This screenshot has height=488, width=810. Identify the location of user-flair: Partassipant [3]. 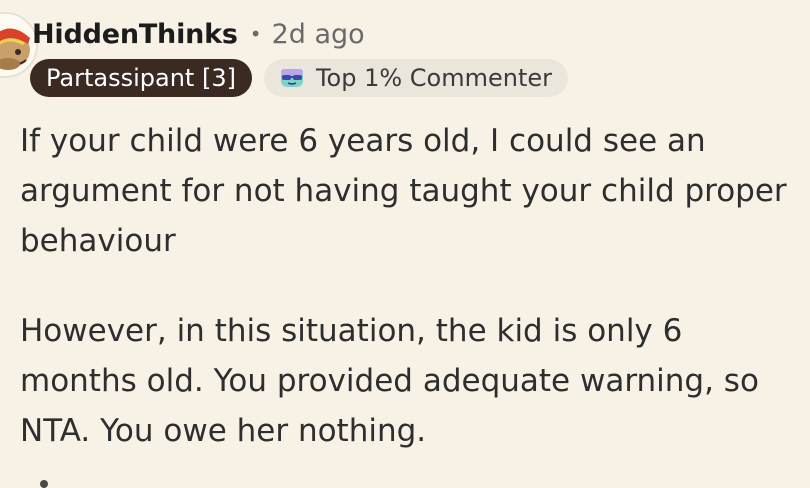
(141, 78).